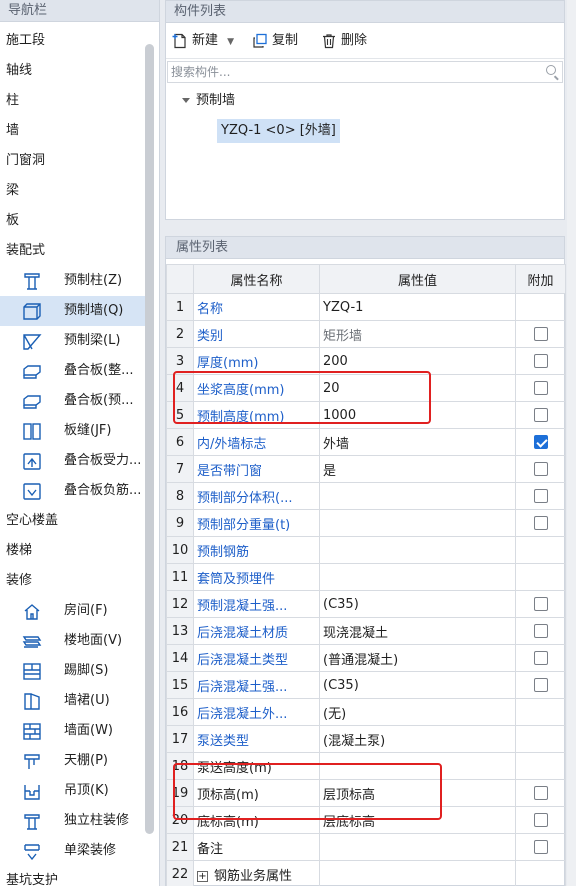  I want to click on extra-cell, so click(540, 334).